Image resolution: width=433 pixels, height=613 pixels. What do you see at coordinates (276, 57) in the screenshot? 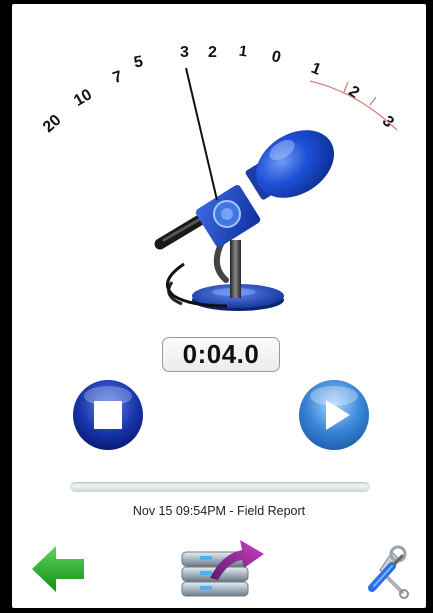
I see `scale-label-0: 0` at bounding box center [276, 57].